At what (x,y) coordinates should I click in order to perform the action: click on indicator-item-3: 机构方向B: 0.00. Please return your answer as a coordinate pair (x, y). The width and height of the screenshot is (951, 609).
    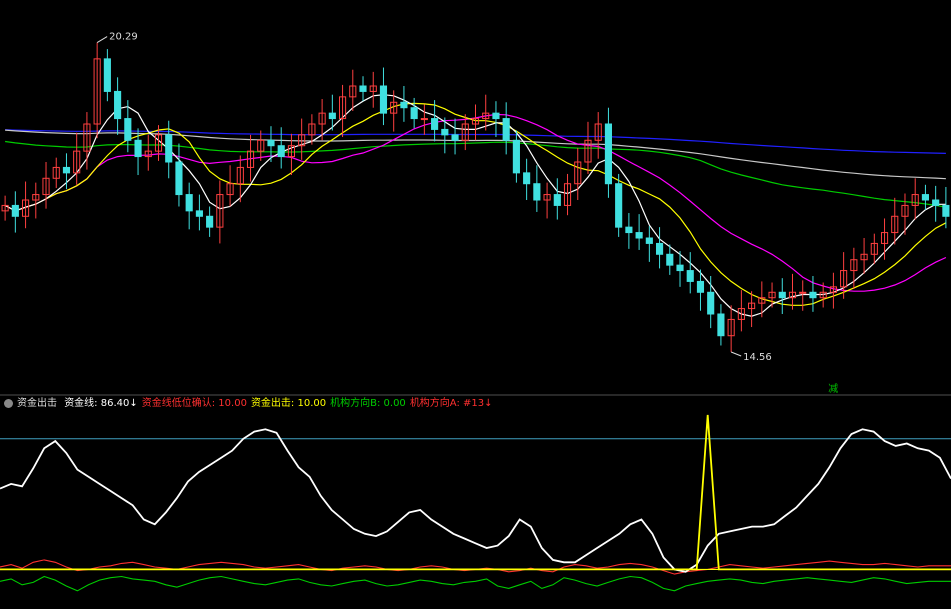
    Looking at the image, I should click on (368, 403).